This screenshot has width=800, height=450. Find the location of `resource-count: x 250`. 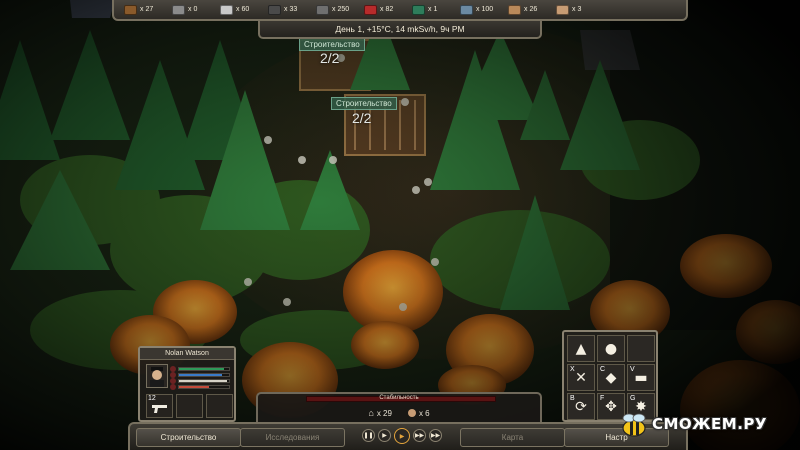

resource-count: x 250 is located at coordinates (341, 9).